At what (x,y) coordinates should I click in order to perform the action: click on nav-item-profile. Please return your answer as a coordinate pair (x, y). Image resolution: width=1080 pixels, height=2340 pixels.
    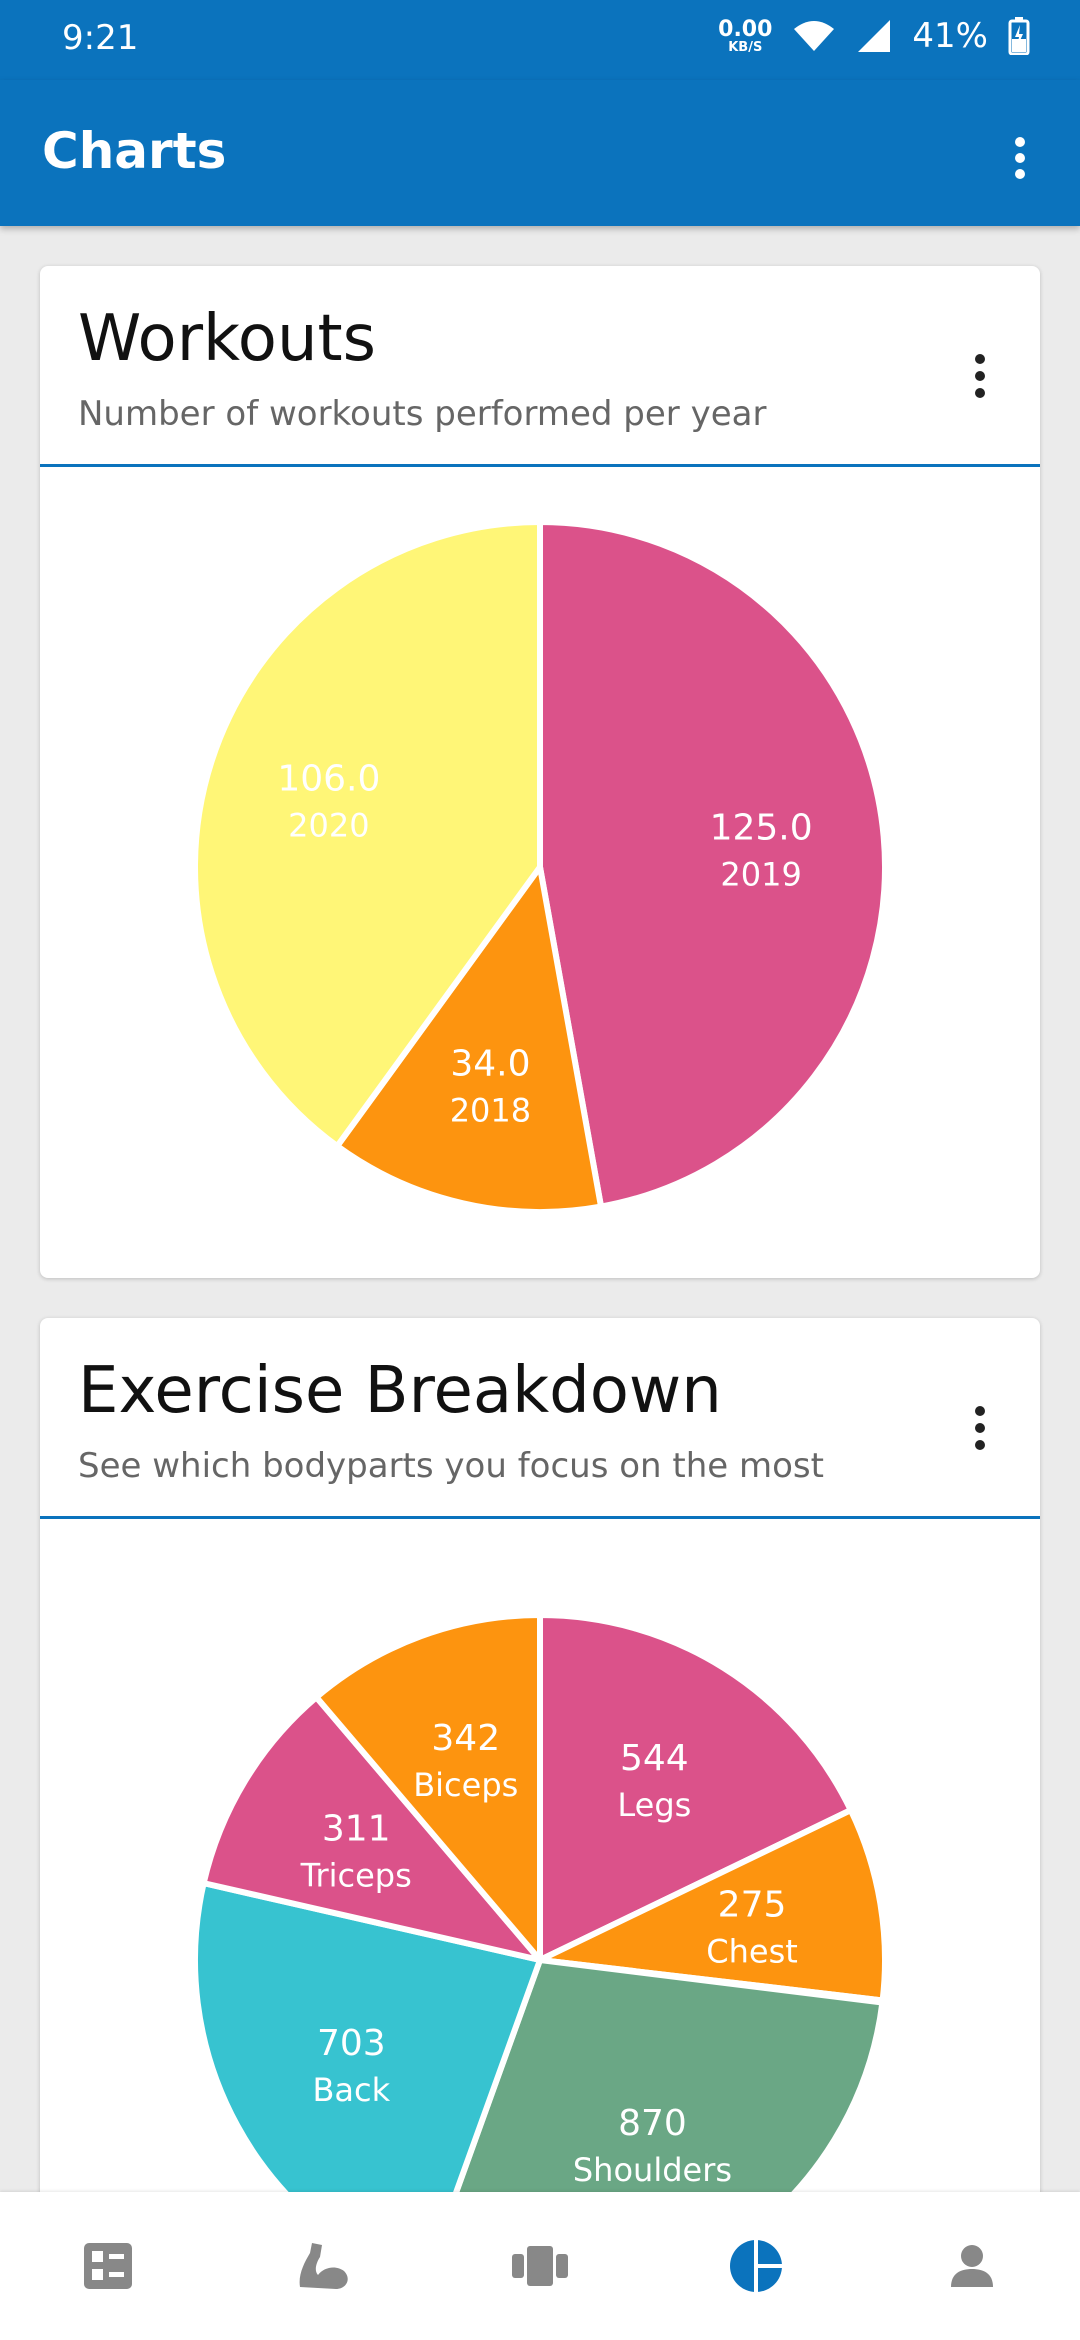
    Looking at the image, I should click on (972, 2266).